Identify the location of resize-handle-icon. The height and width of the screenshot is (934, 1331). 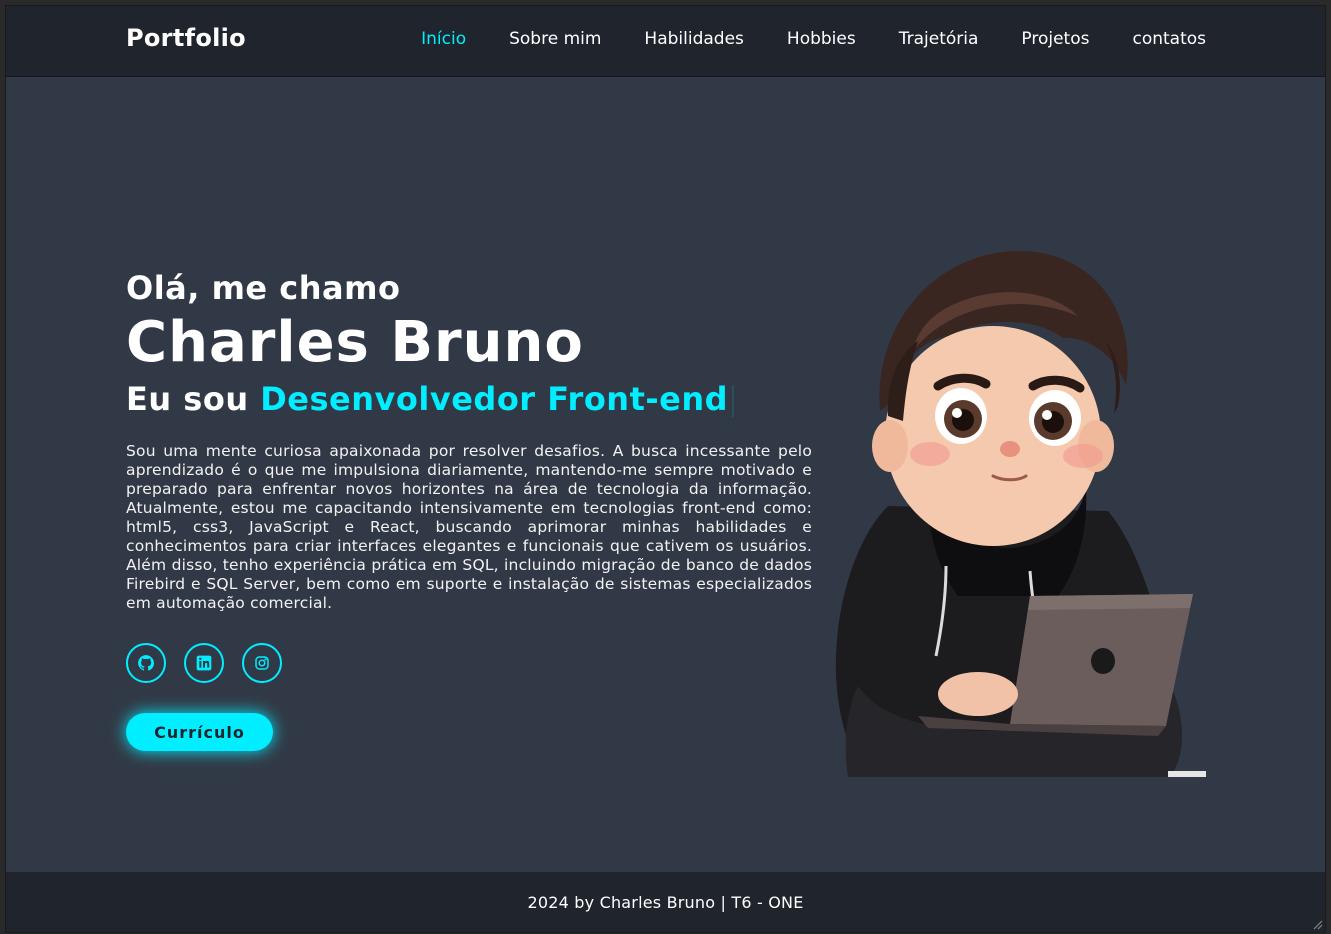
(1317, 924).